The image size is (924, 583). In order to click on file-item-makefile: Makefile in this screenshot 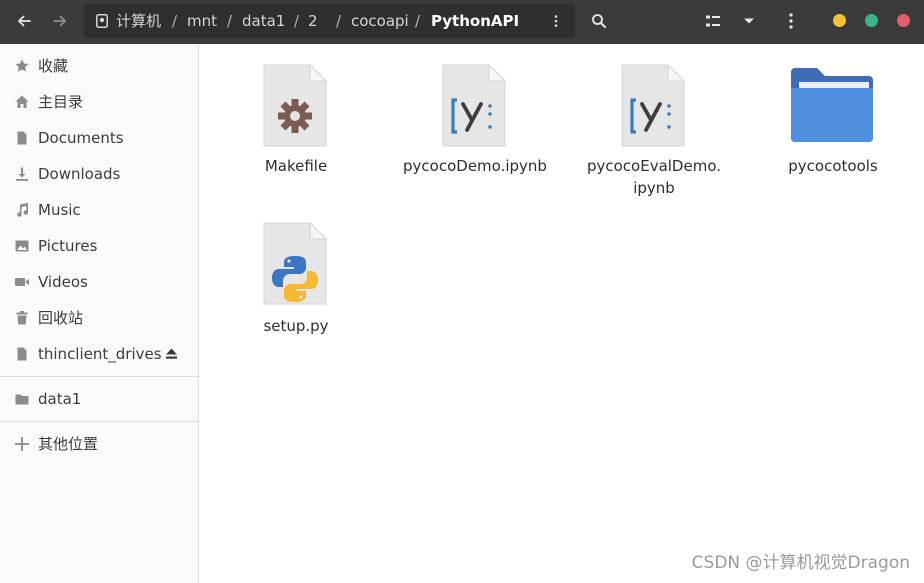, I will do `click(296, 134)`.